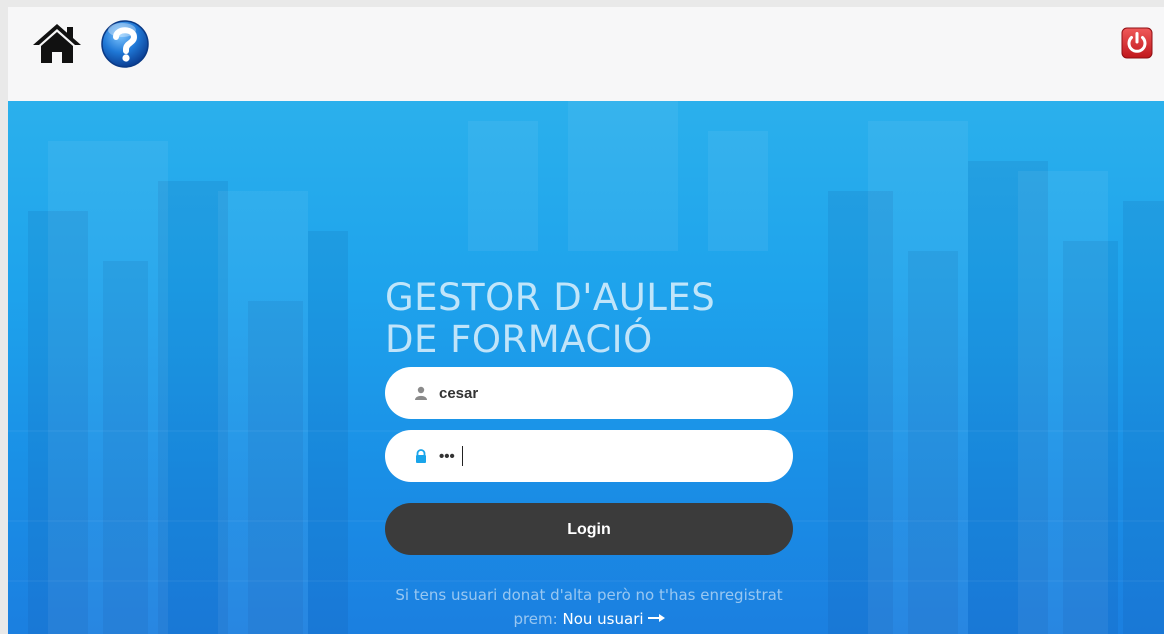 The height and width of the screenshot is (634, 1164). I want to click on app-title-line2: DE FORMACIÓ, so click(519, 339).